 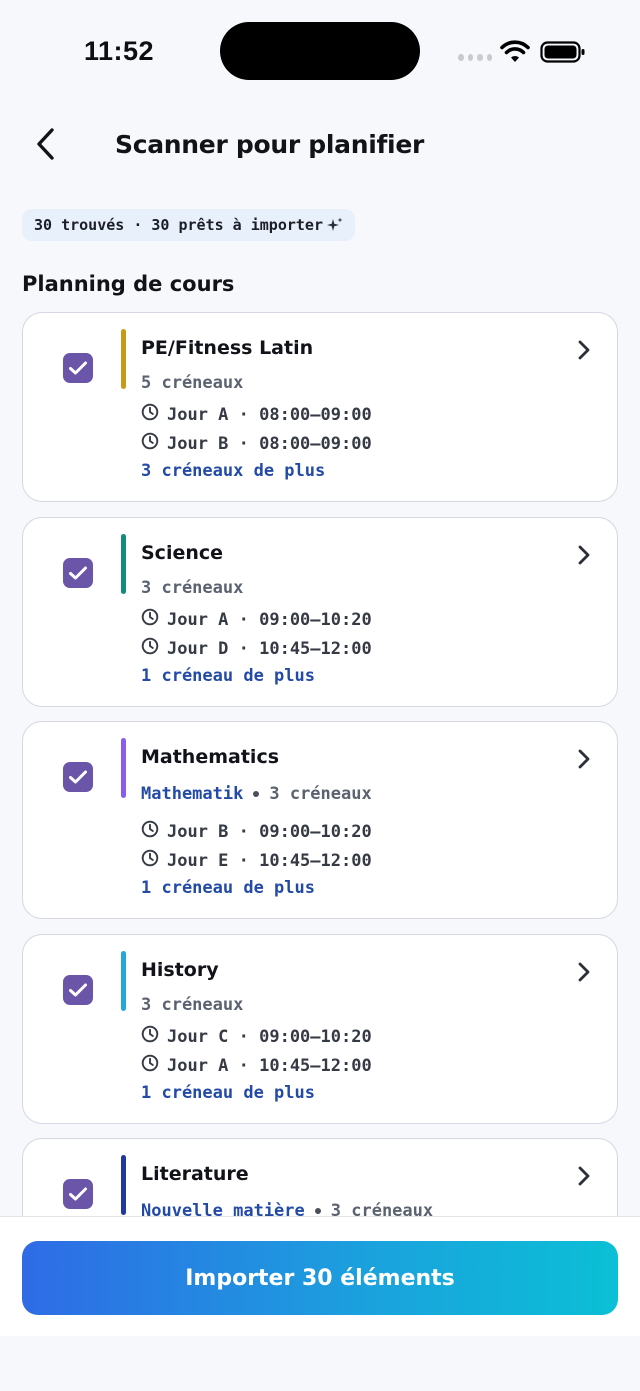 I want to click on course-meta: Mathematik 3 créneaux, so click(x=256, y=794).